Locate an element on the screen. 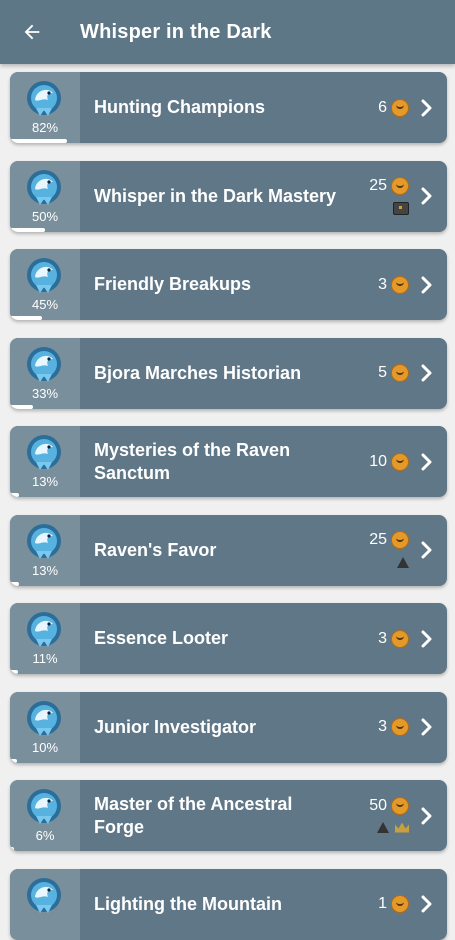  achievement-badge: 45% is located at coordinates (45, 284).